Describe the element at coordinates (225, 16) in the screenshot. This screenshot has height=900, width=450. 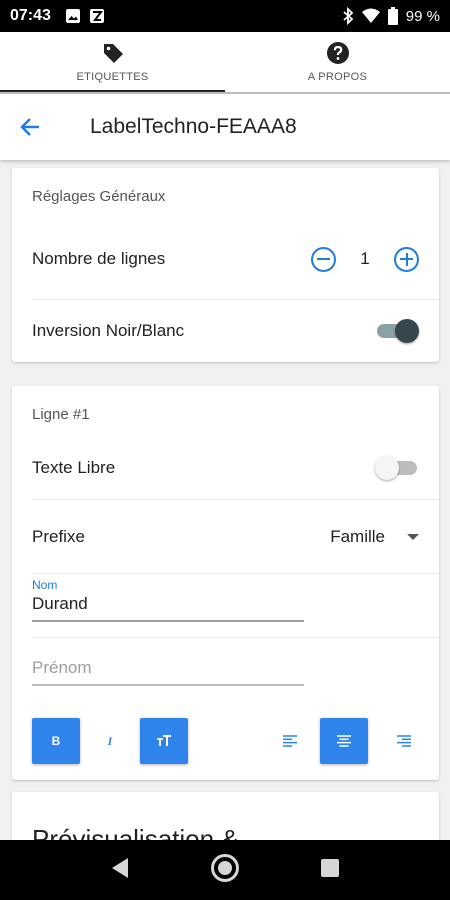
I see `status-bar: 07:43 99 %` at that location.